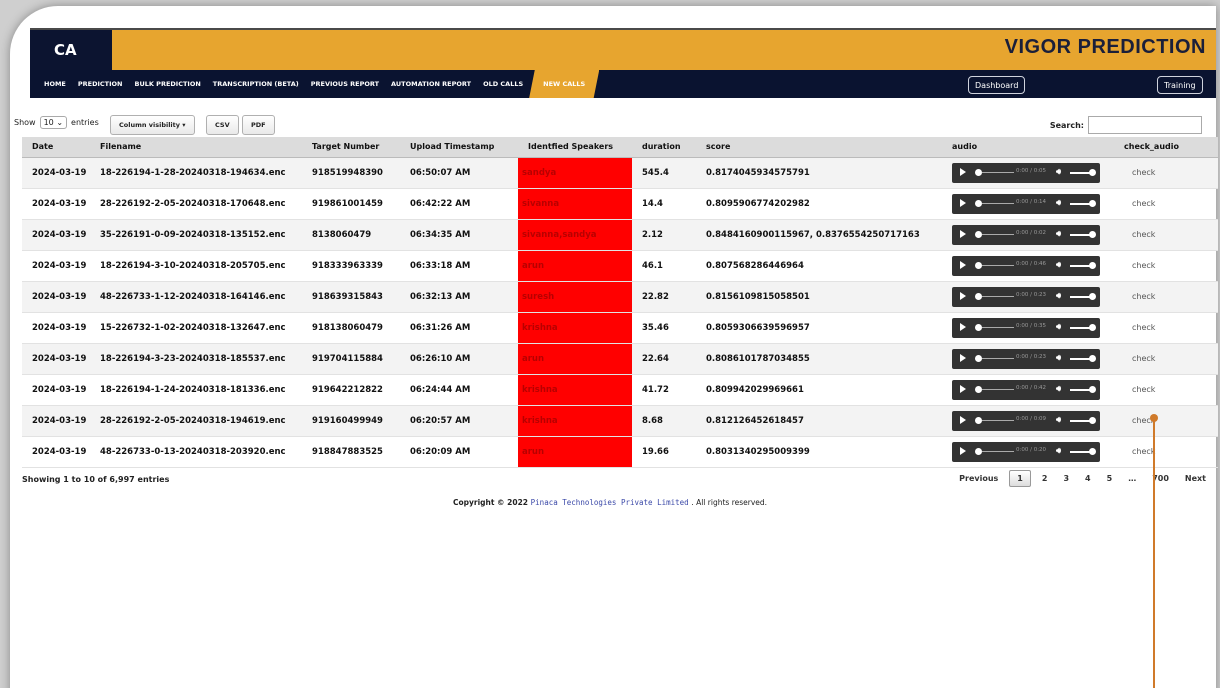 The height and width of the screenshot is (688, 1220). I want to click on col-identified-speakers: Identfied Speakers, so click(575, 147).